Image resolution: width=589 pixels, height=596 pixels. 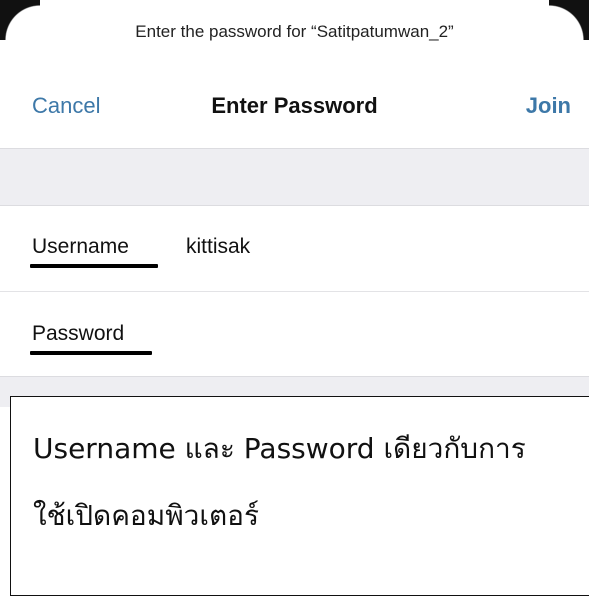 I want to click on network-prompt: Enter the password for “Satitpatumwan_2”, so click(x=294, y=31).